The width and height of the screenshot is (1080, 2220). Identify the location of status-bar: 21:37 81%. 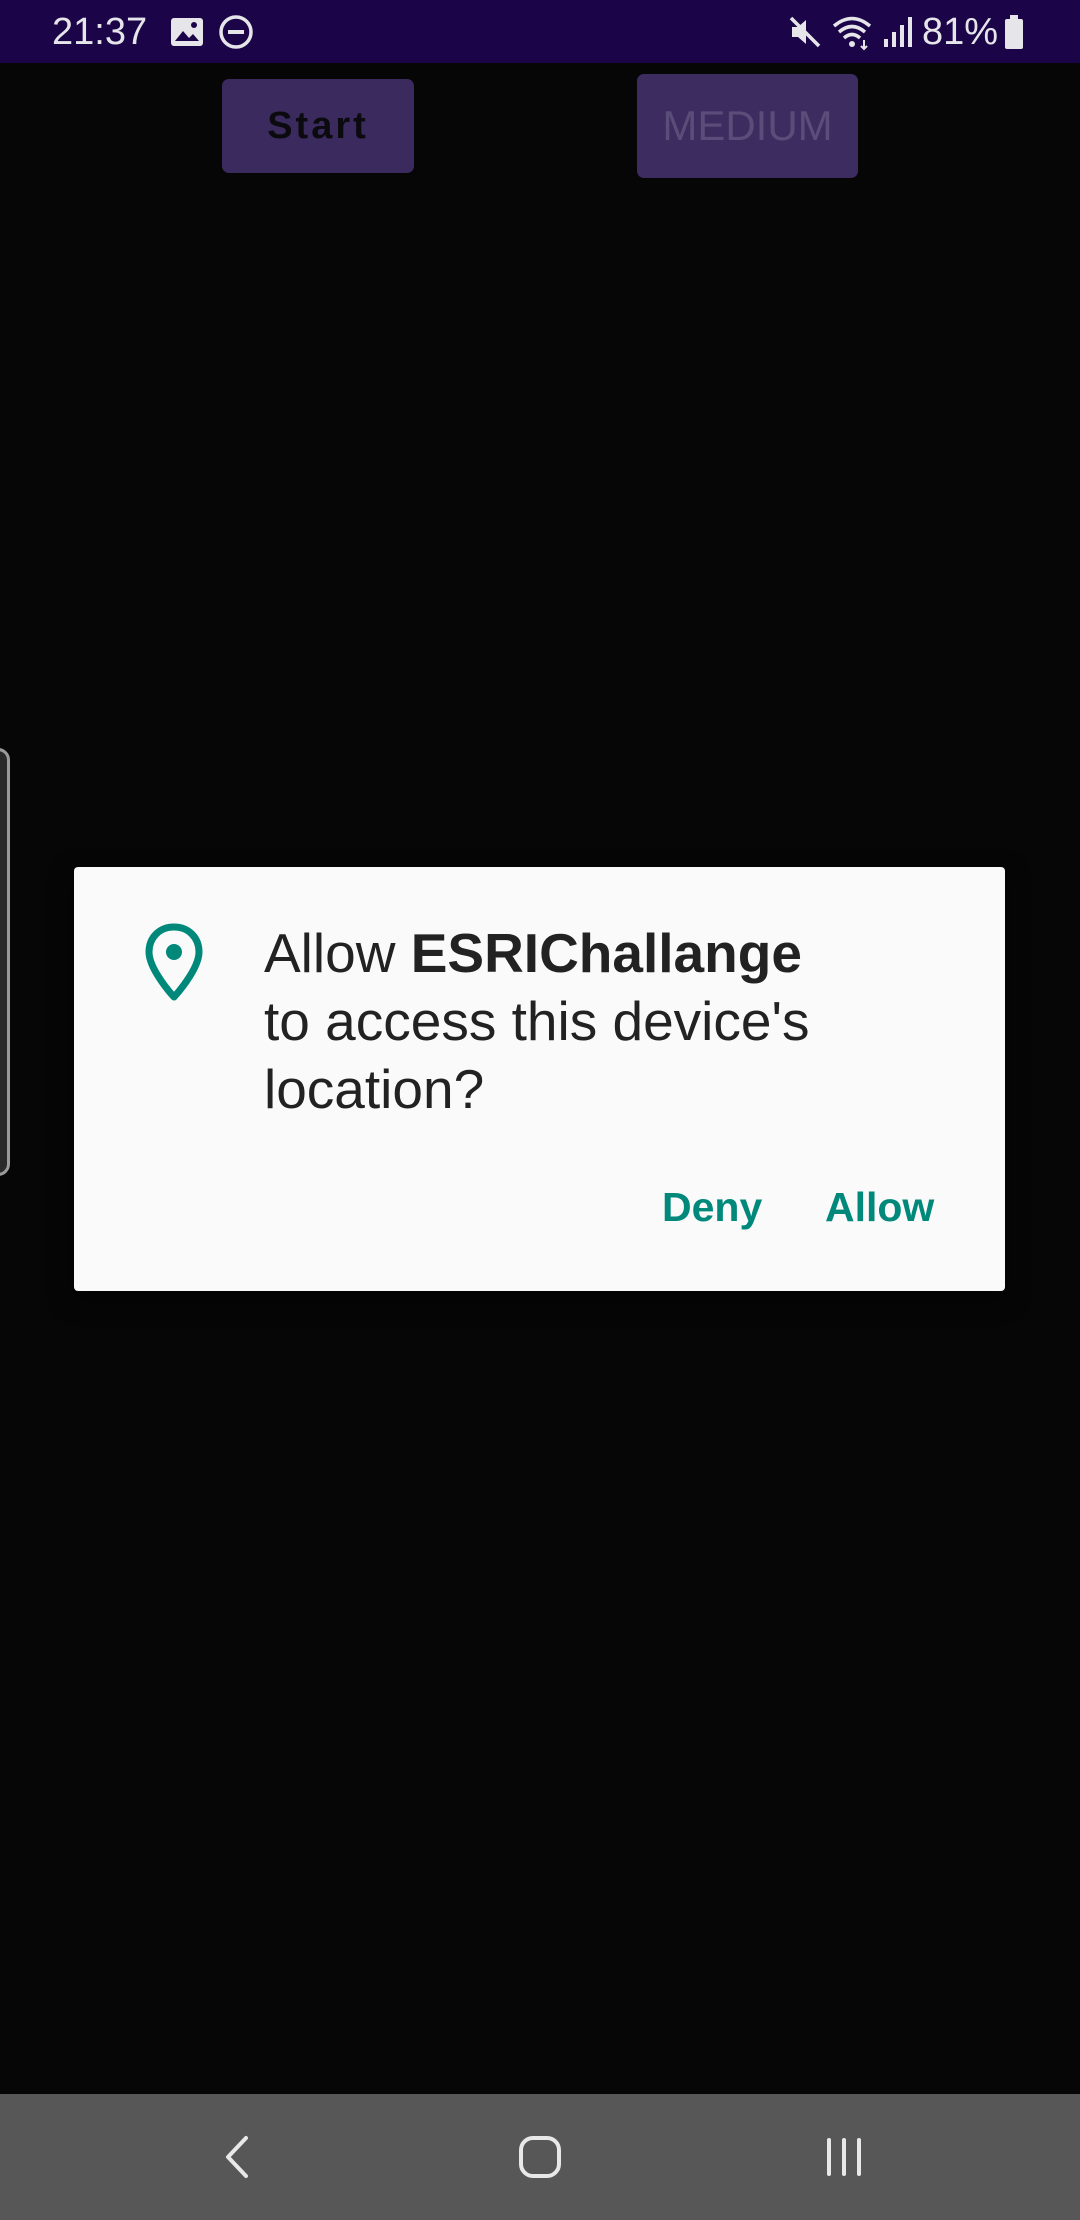
(540, 31).